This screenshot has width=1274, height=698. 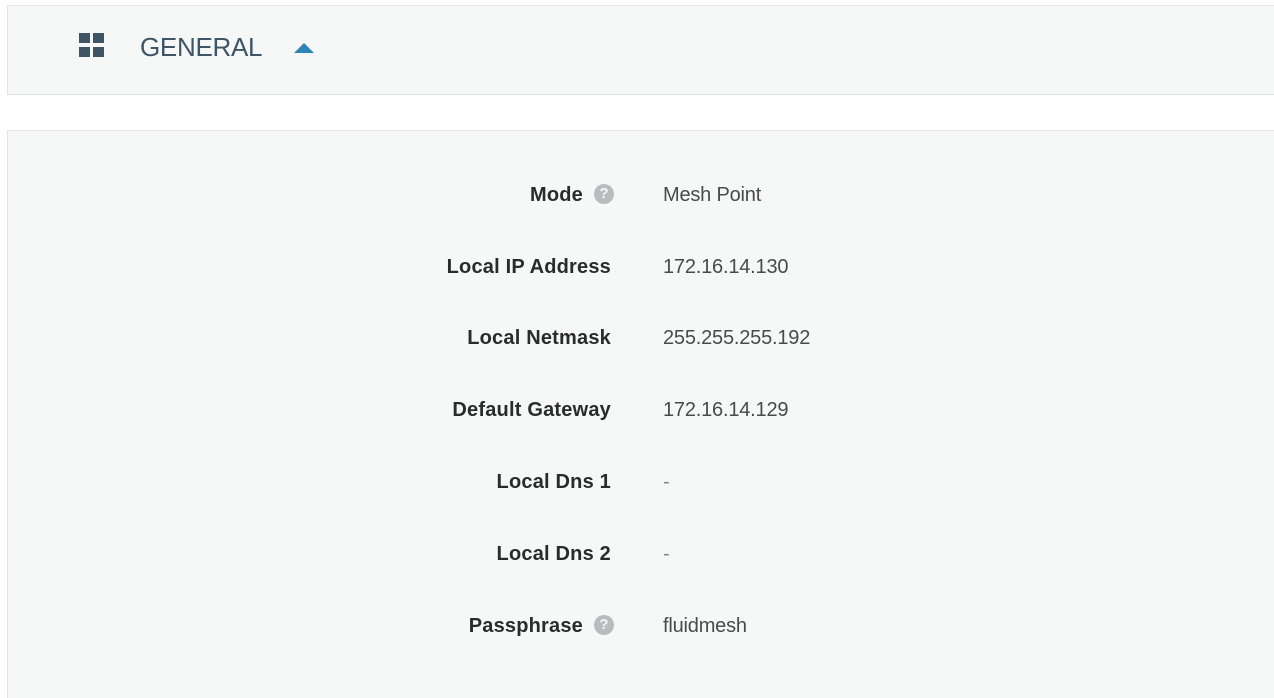 I want to click on row-mode: Mode ? Mesh Point, so click(x=641, y=194).